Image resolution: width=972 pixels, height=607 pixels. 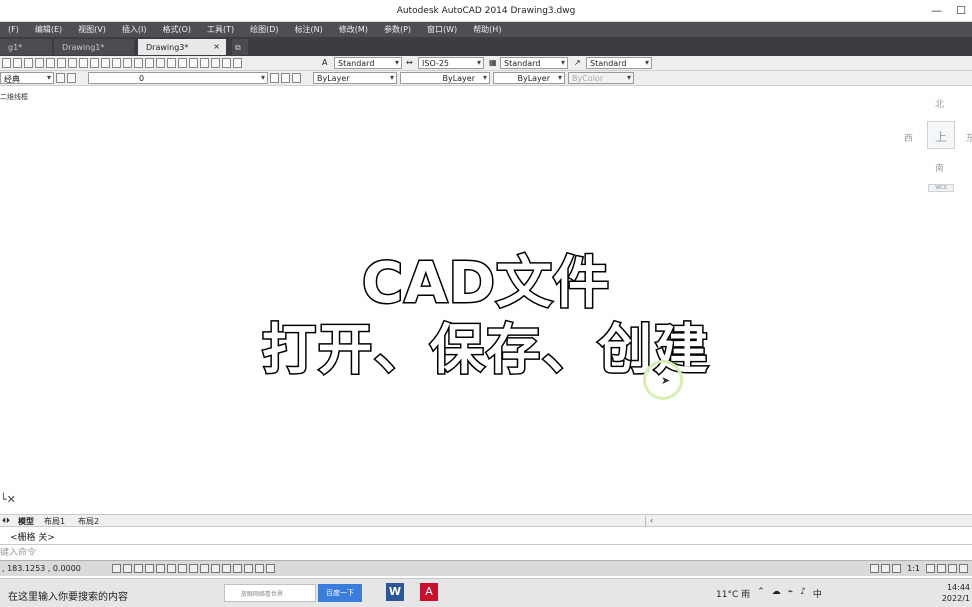 I want to click on sc-icon, so click(x=259, y=568).